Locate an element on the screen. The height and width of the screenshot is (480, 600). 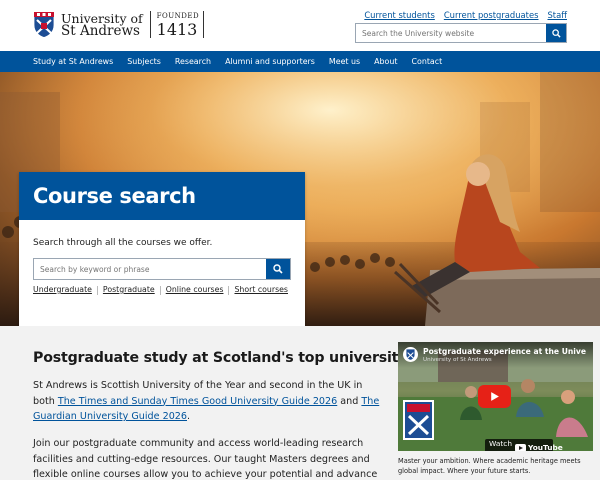
nav-meet-us: Meet us is located at coordinates (344, 61).